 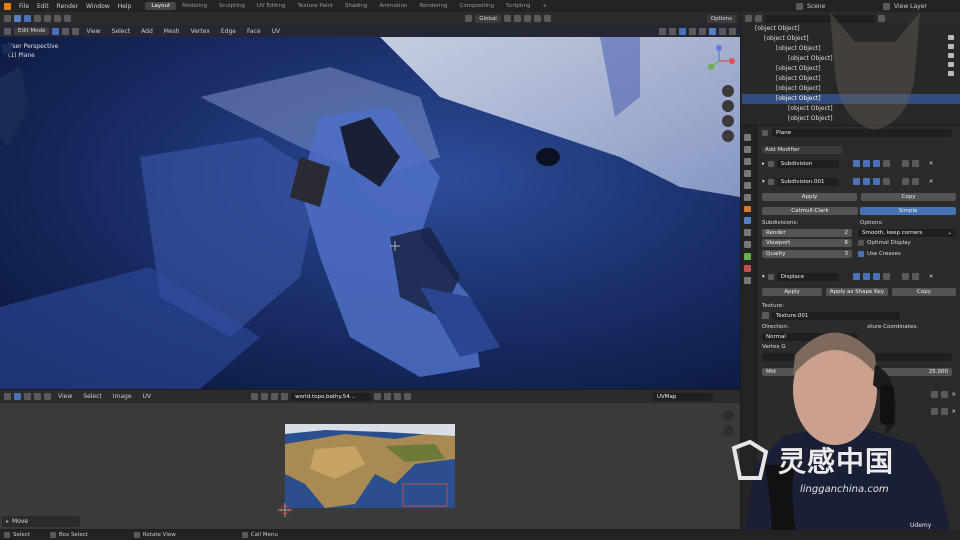 I want to click on ortho-grid-icon, so click(x=728, y=136).